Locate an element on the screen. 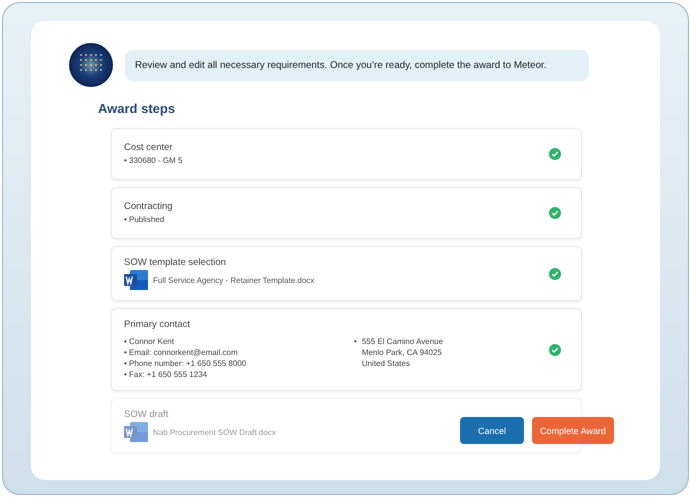 The image size is (691, 497). cancel-button: Cancel is located at coordinates (492, 430).